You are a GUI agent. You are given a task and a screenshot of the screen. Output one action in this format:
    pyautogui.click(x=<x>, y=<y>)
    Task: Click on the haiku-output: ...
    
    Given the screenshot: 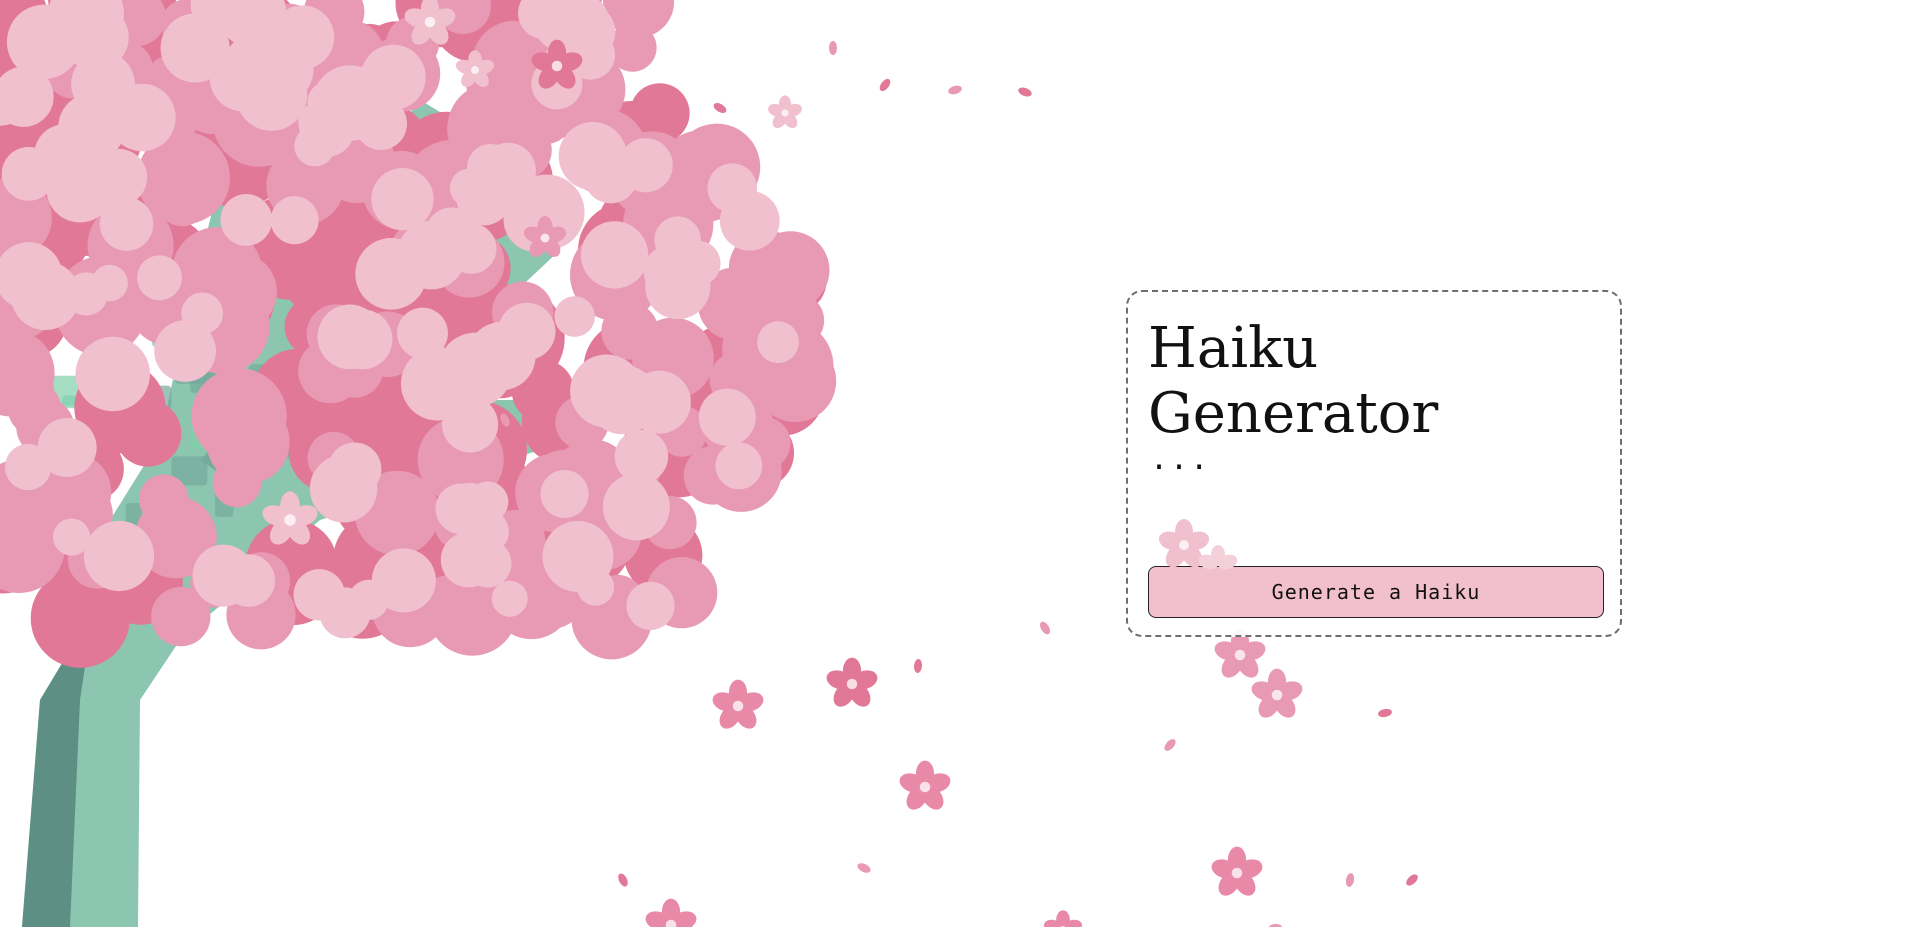 What is the action you would take?
    pyautogui.click(x=1180, y=459)
    